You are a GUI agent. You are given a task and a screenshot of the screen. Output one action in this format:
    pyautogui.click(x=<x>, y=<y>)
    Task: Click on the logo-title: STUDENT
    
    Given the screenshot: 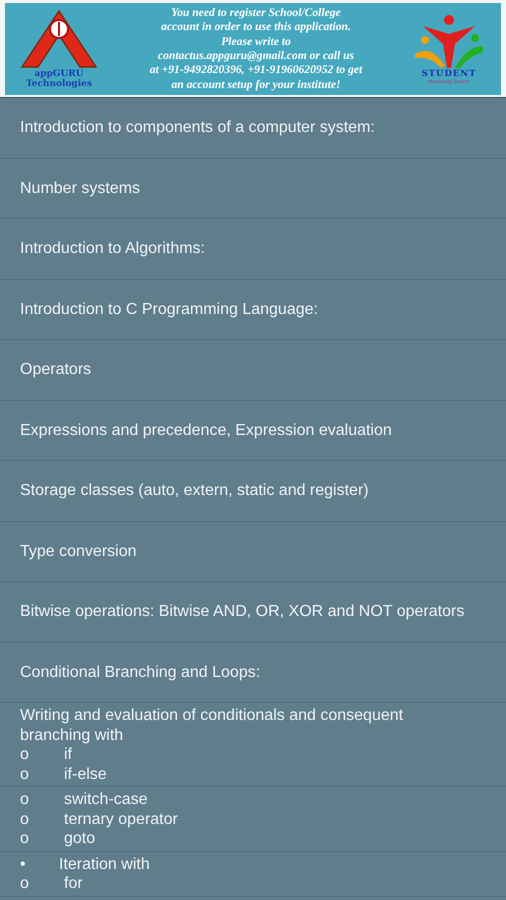 What is the action you would take?
    pyautogui.click(x=449, y=74)
    